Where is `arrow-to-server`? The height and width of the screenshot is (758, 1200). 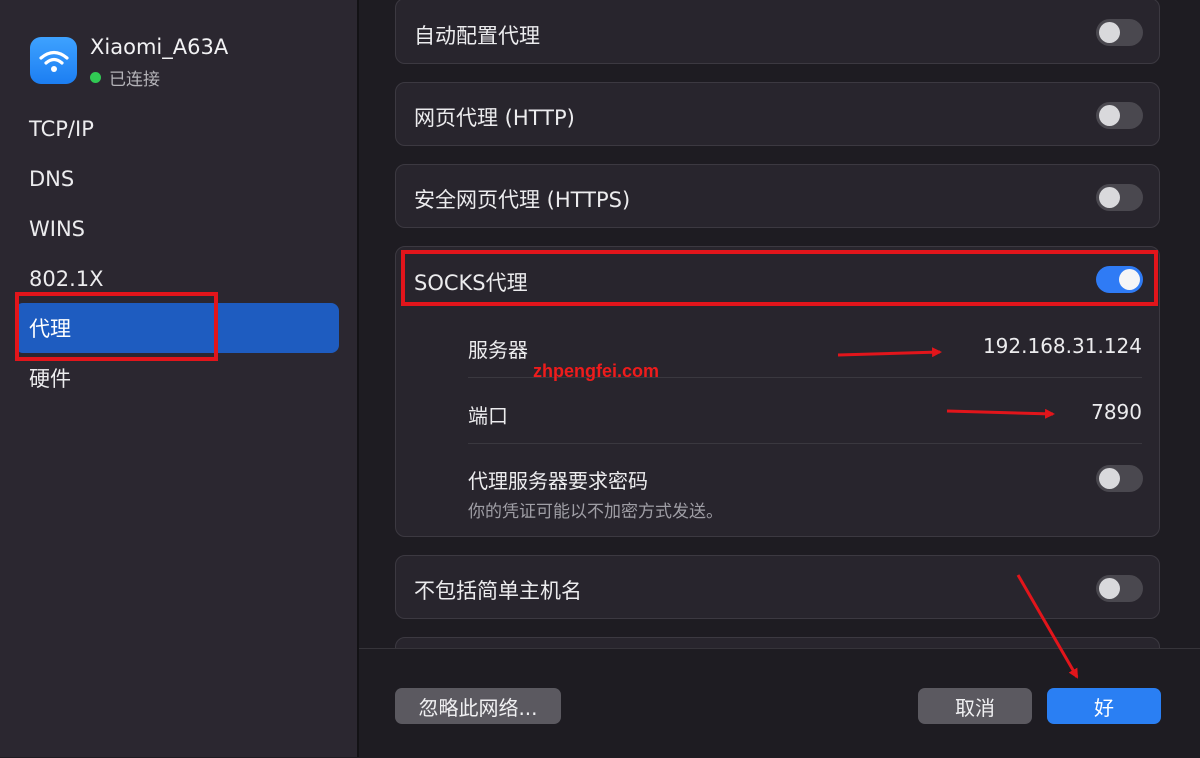
arrow-to-server is located at coordinates (889, 352).